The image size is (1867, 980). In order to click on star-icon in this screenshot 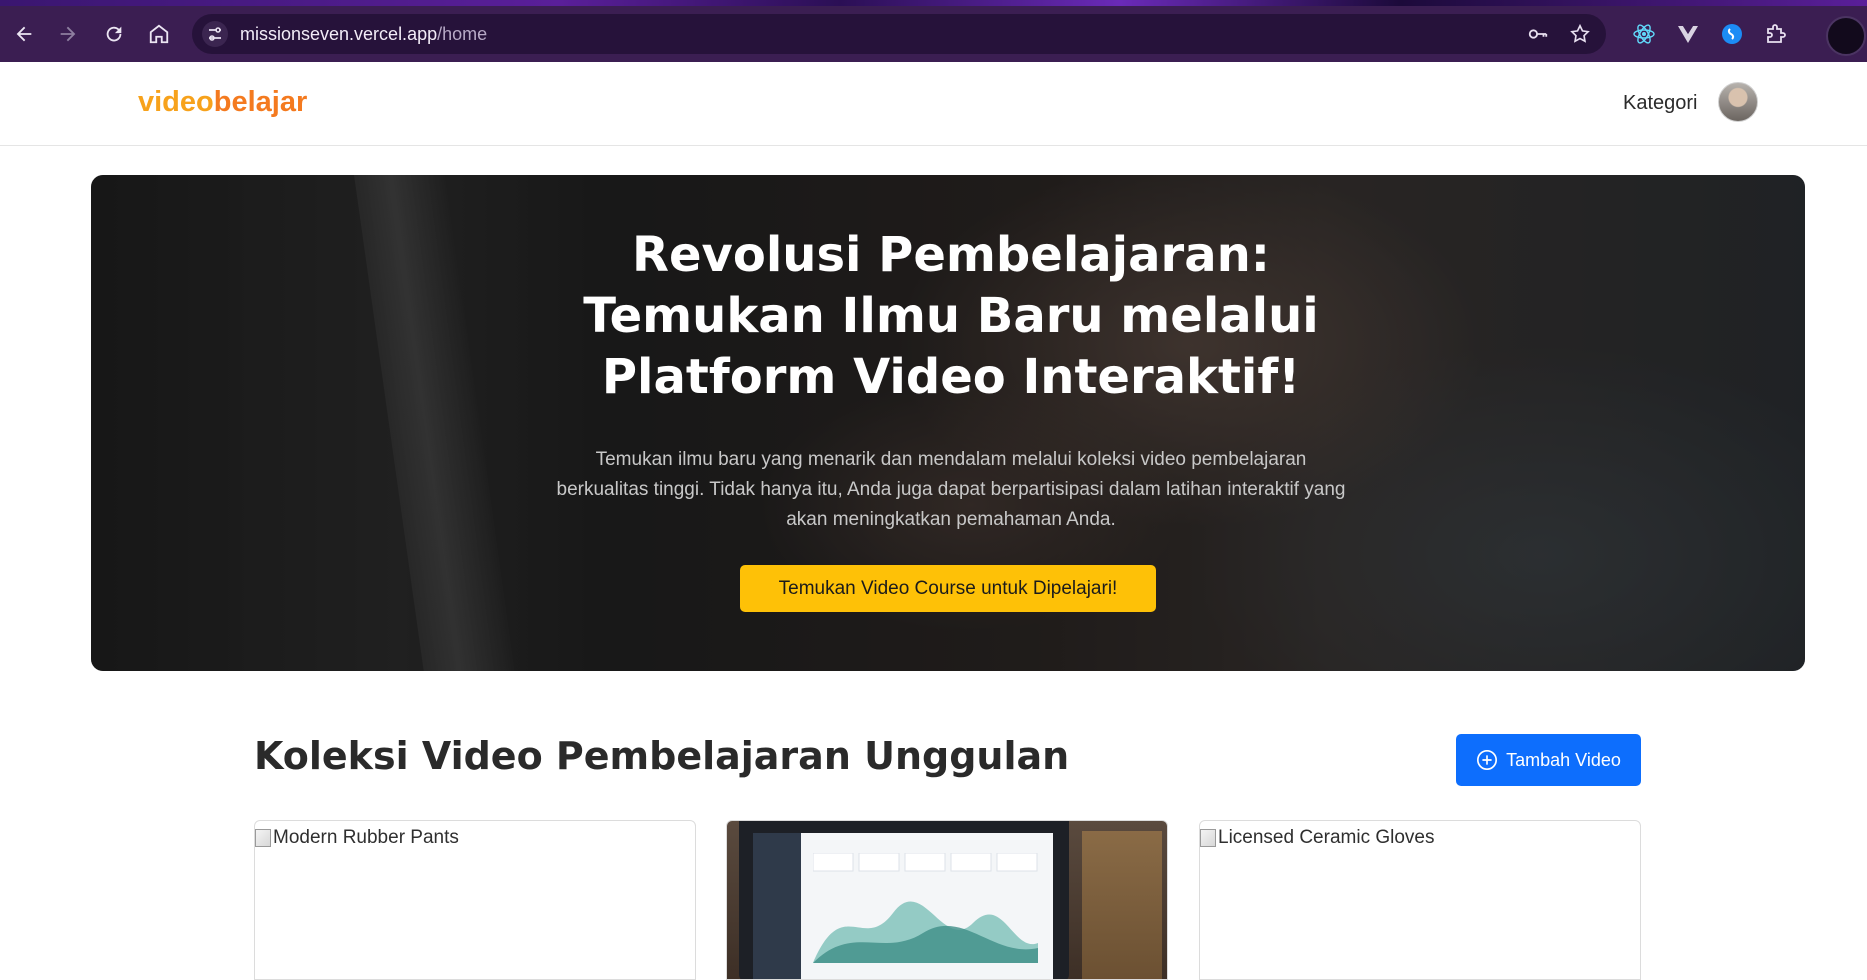, I will do `click(1580, 34)`.